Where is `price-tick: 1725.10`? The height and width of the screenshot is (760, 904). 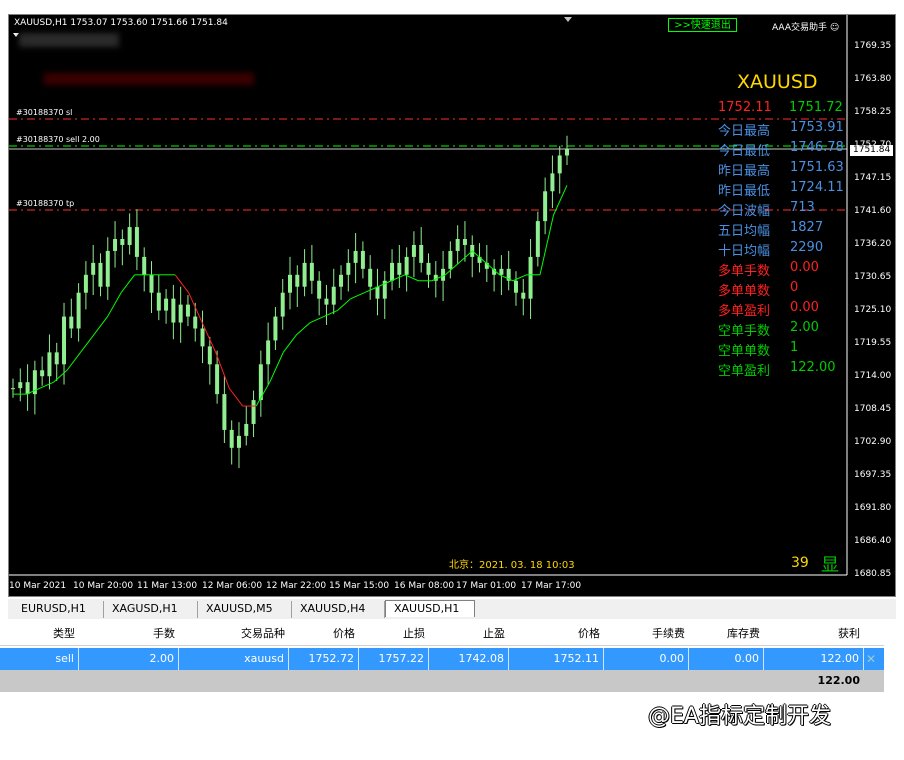 price-tick: 1725.10 is located at coordinates (873, 310).